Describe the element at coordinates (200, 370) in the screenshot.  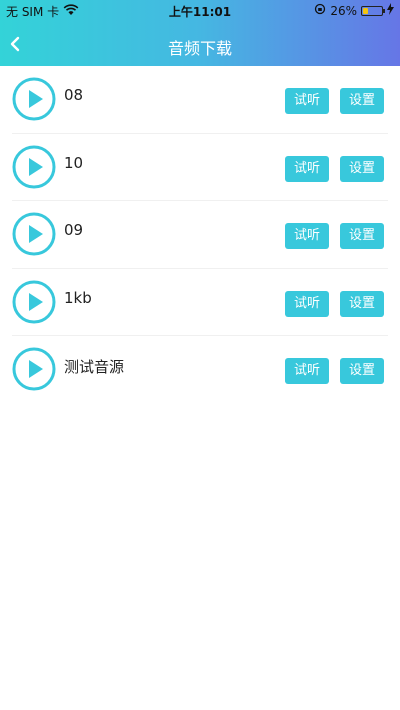
I see `list-item: 测试音源 试听 设置` at that location.